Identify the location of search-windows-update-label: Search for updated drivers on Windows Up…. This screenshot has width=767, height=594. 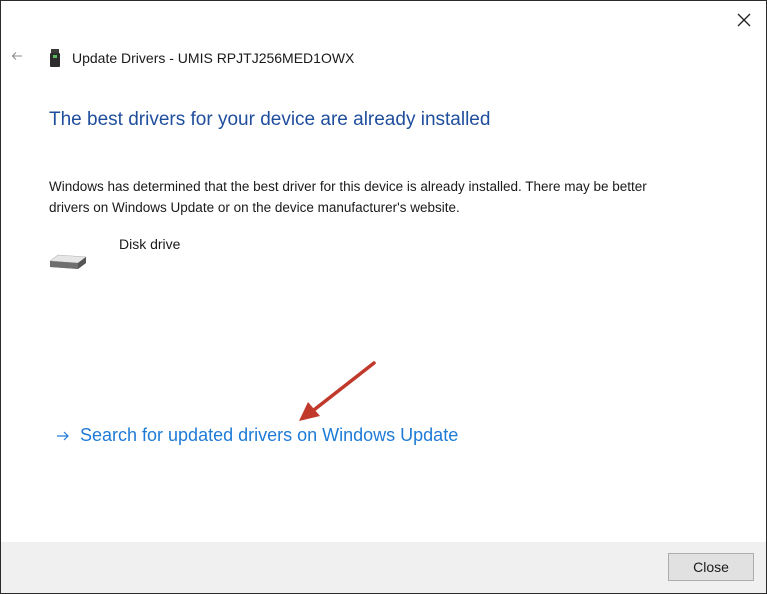
(269, 435).